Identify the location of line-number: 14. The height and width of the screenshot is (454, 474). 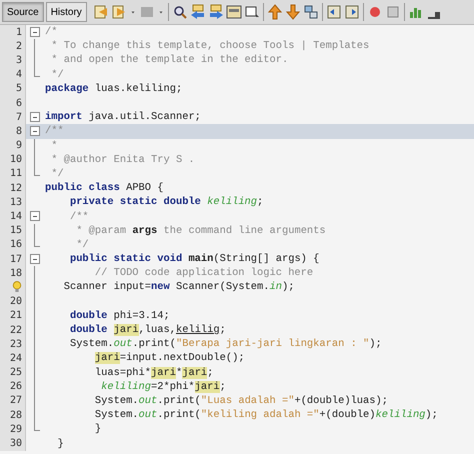
(16, 216).